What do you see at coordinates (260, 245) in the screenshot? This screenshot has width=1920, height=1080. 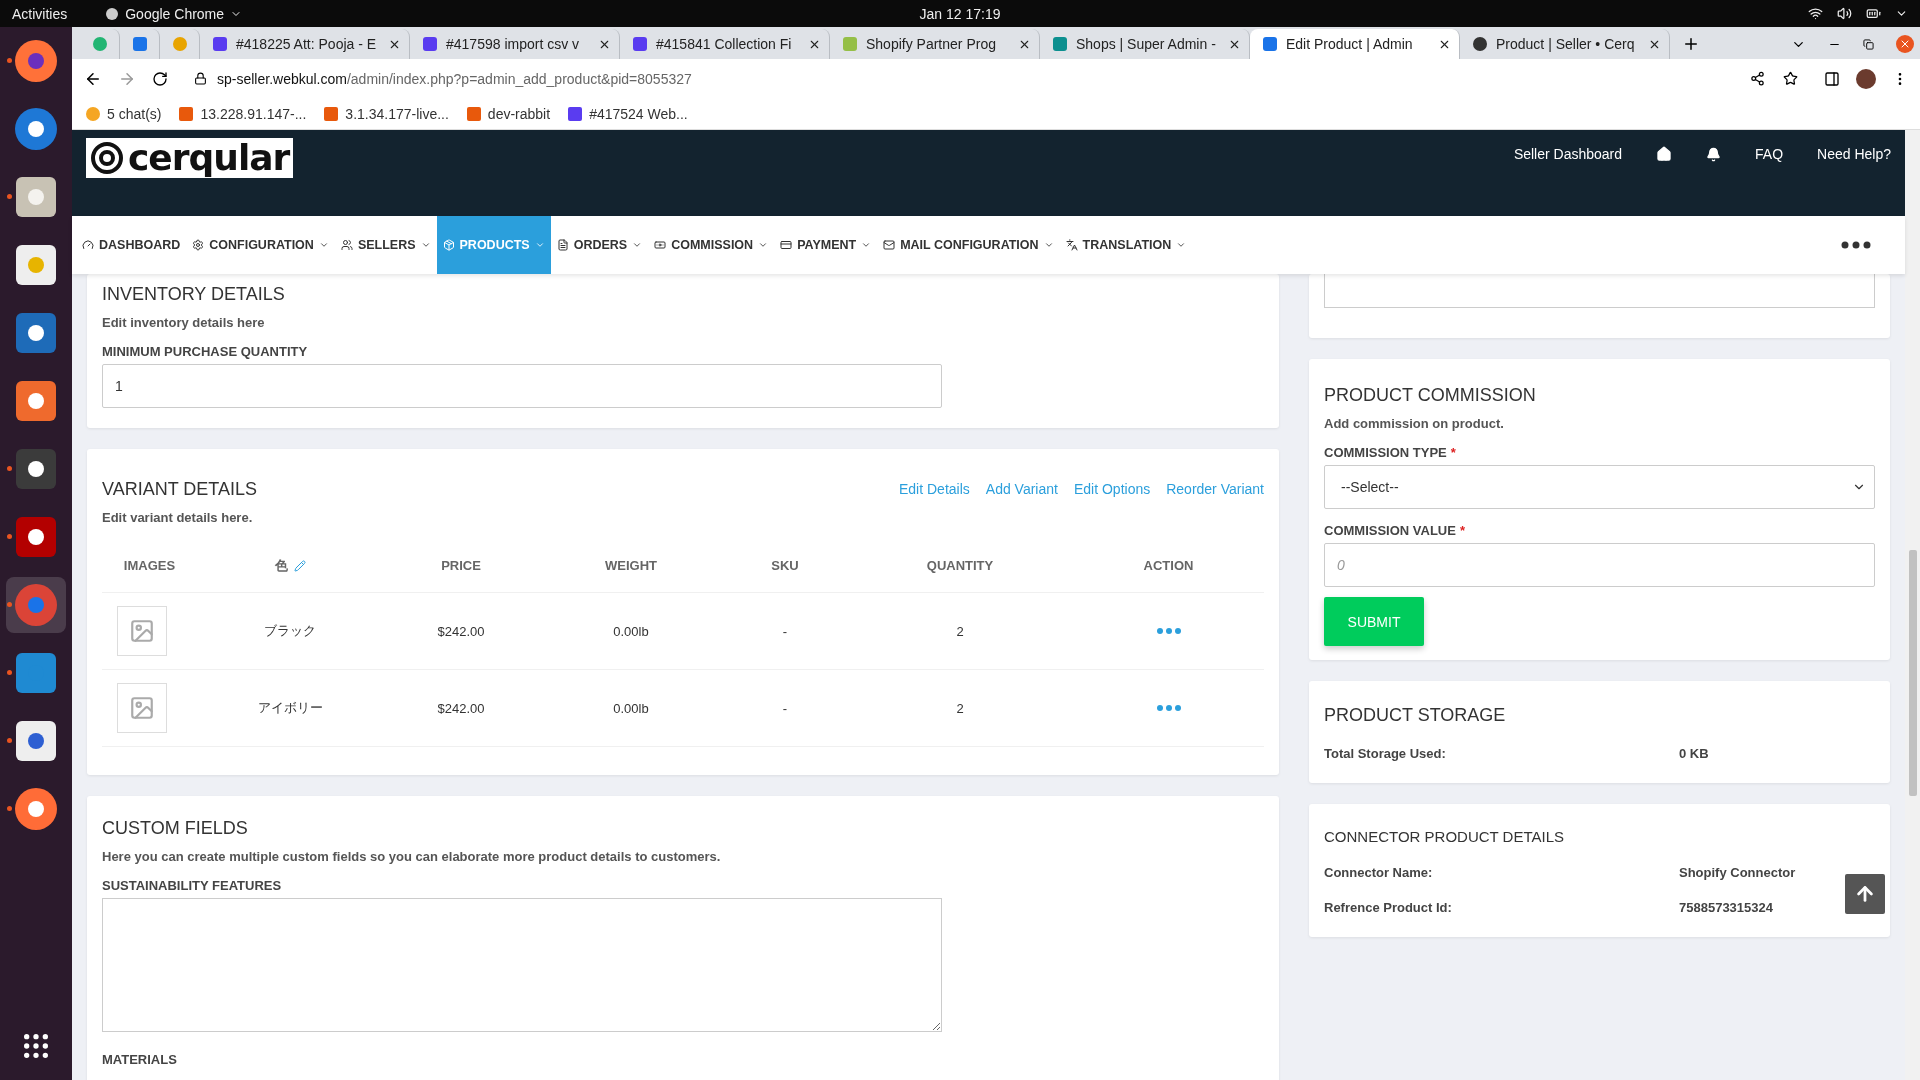 I see `nav-item: CONFIGURATION` at bounding box center [260, 245].